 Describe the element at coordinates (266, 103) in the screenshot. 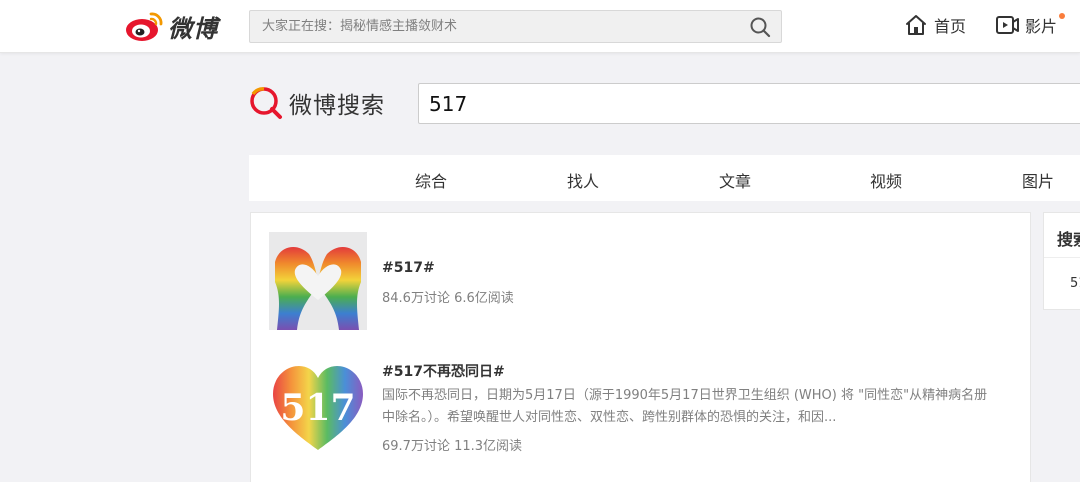

I see `weibo-search-logo-icon` at that location.